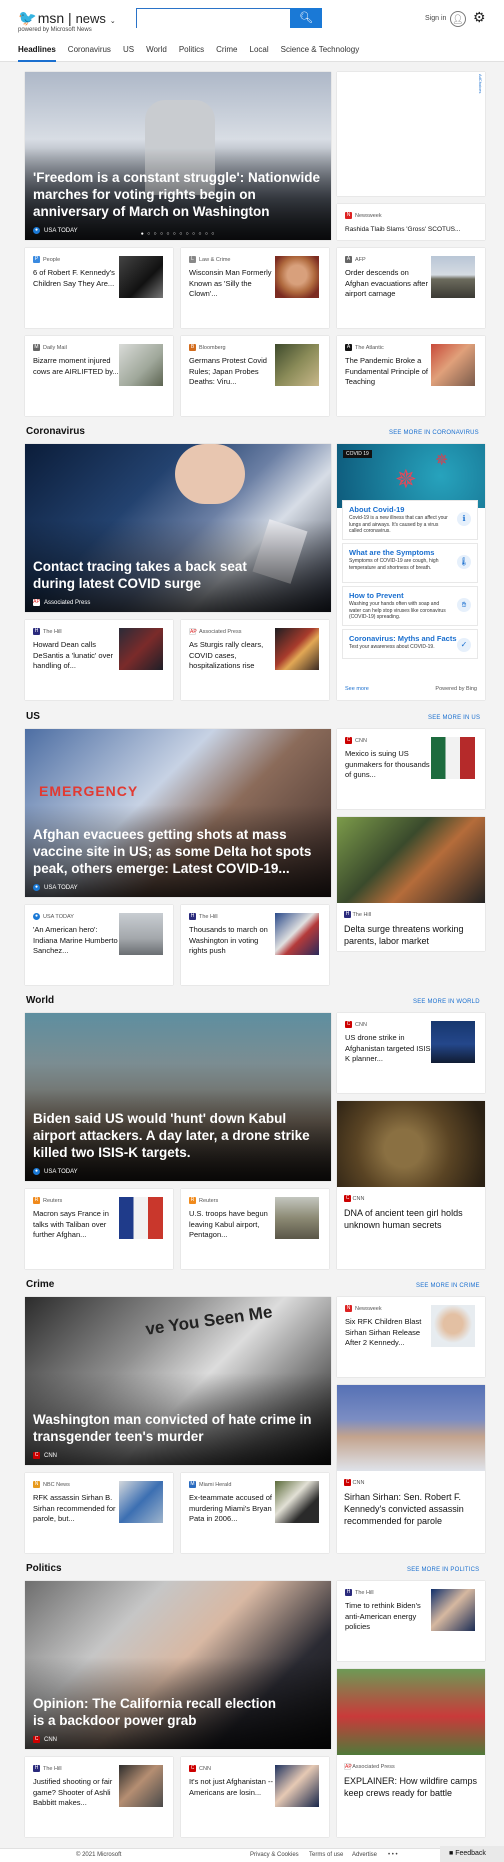  What do you see at coordinates (36, 602) in the screenshot?
I see `associated-press-logo-icon: AP` at bounding box center [36, 602].